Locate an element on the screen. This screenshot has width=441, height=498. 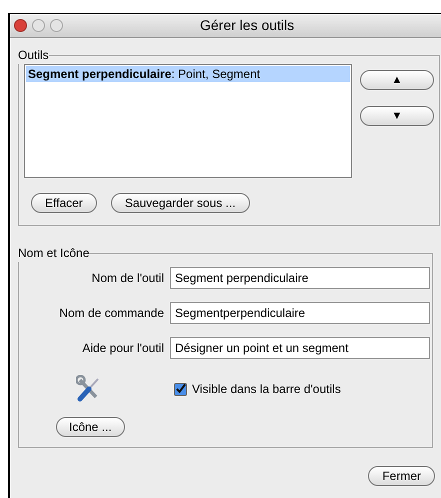
checkbox-label: Visible dans la barre d'outils is located at coordinates (266, 389).